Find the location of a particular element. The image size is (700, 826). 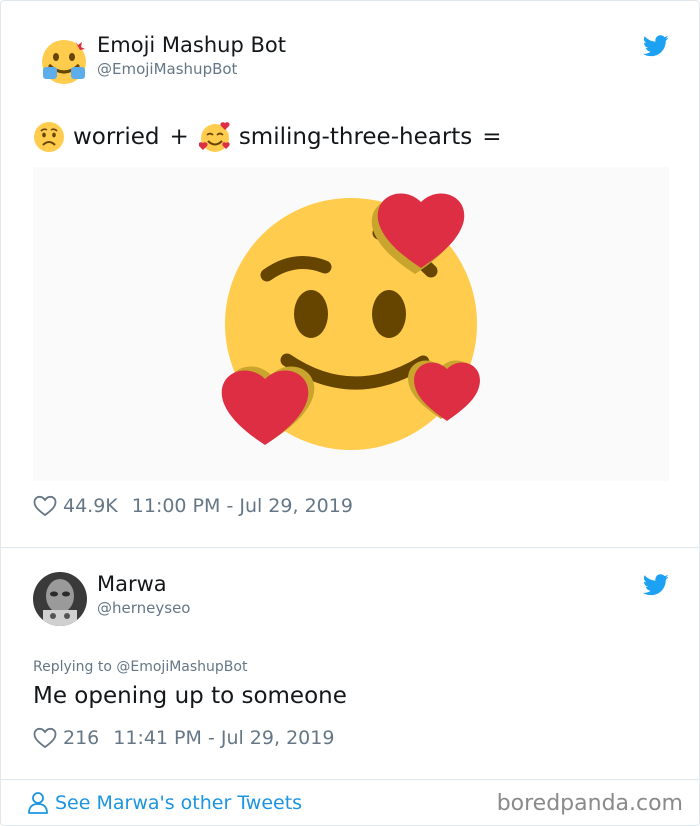

author-handle: @EmojiMashupBot is located at coordinates (167, 69).